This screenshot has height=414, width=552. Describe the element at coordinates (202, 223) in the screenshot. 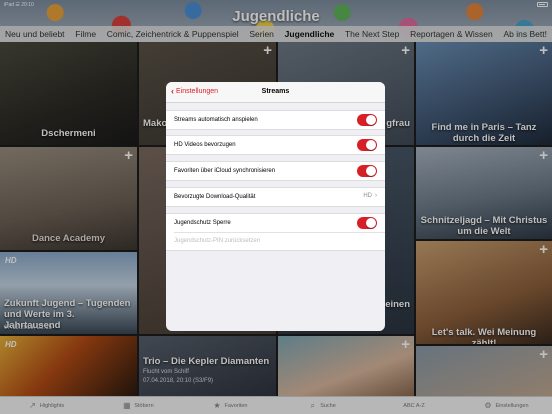

I see `setting-label: Jugendschutz Sperre` at that location.